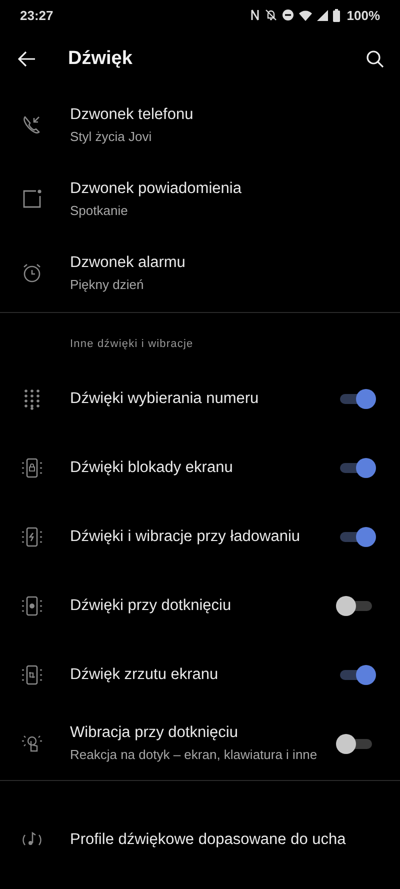  Describe the element at coordinates (200, 199) in the screenshot. I see `ringtone-item: Dzwonek powiadomienia Spotkanie` at that location.